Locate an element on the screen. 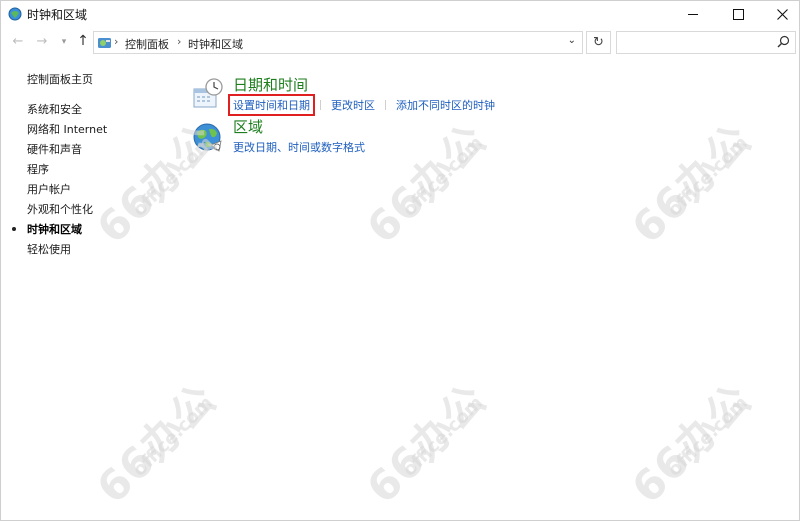  search-box is located at coordinates (706, 42).